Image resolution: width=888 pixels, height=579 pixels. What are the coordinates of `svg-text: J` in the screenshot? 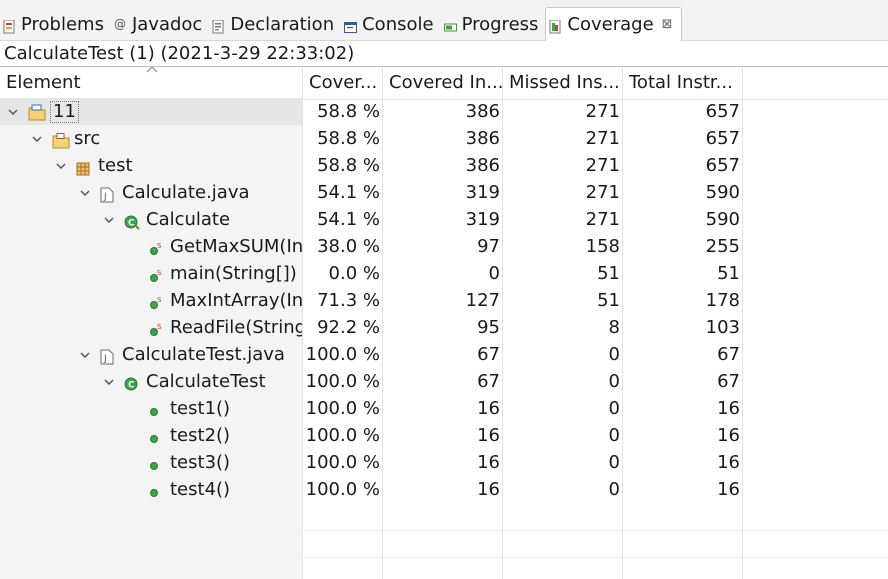 It's located at (105, 197).